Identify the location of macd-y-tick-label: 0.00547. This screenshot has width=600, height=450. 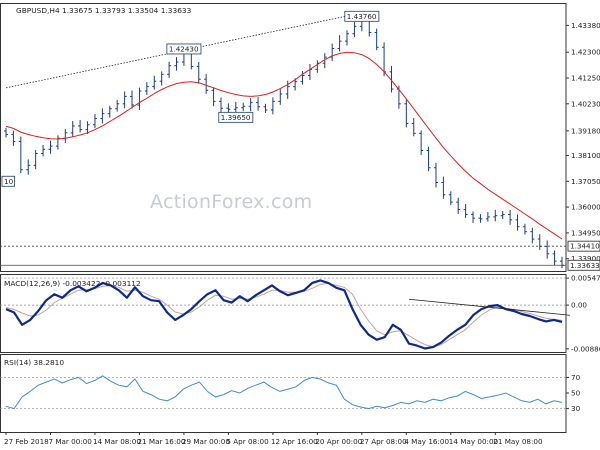
(585, 278).